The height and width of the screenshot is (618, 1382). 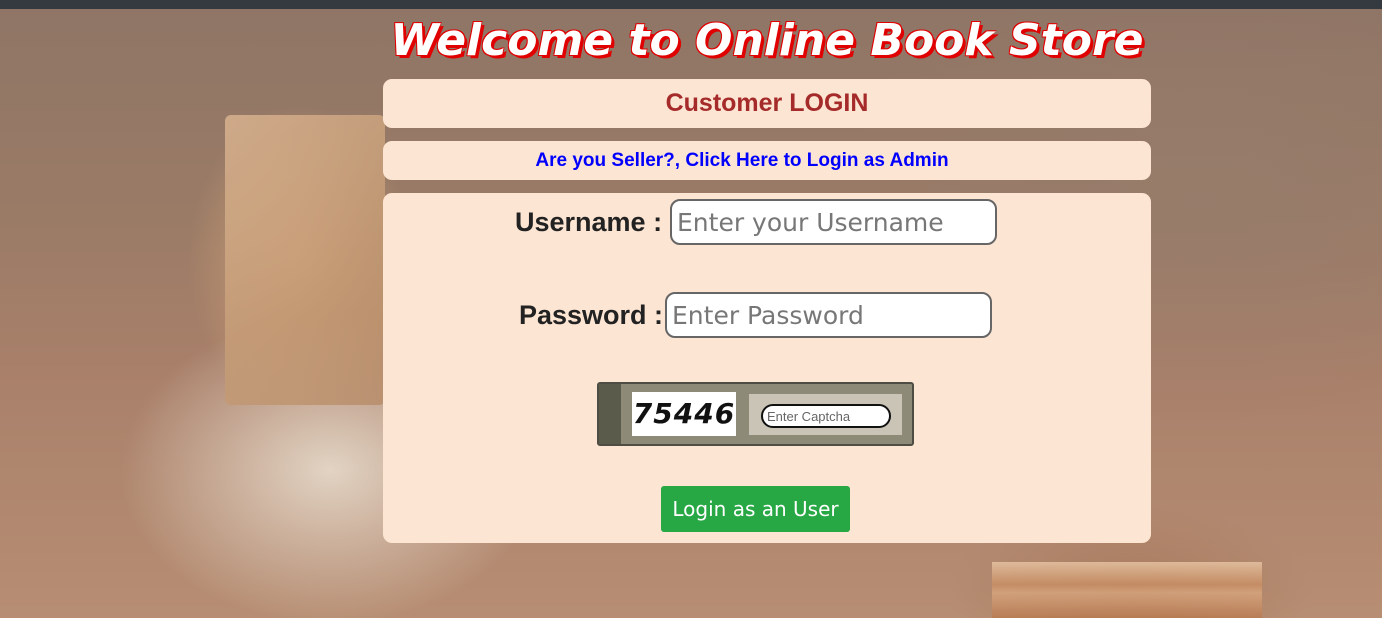 What do you see at coordinates (589, 222) in the screenshot?
I see `username-label: Username :` at bounding box center [589, 222].